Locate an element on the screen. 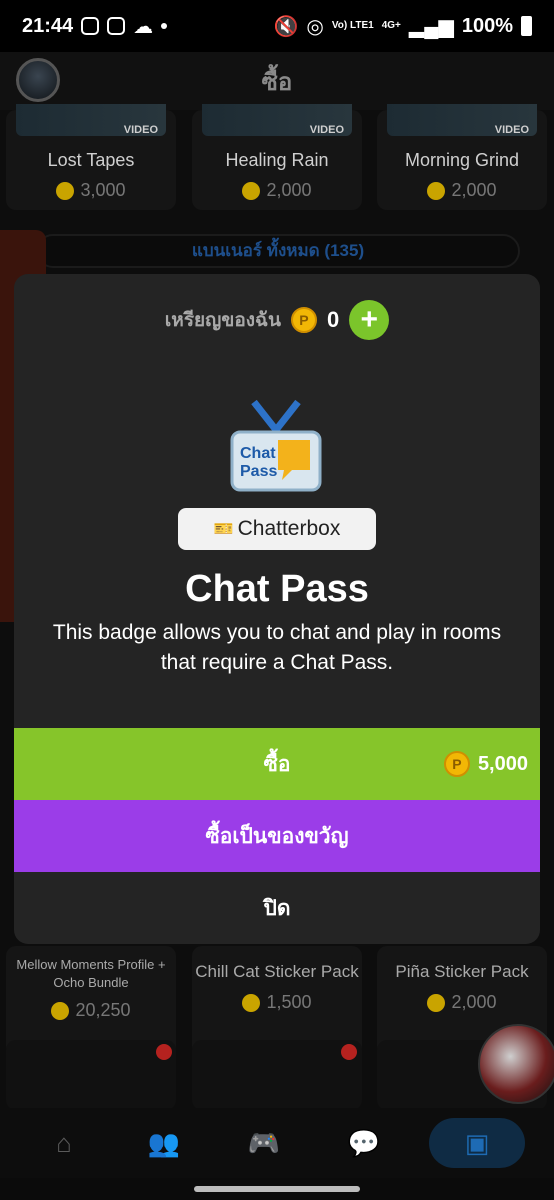 The image size is (554, 1200). page-title: ซื้อ is located at coordinates (277, 82).